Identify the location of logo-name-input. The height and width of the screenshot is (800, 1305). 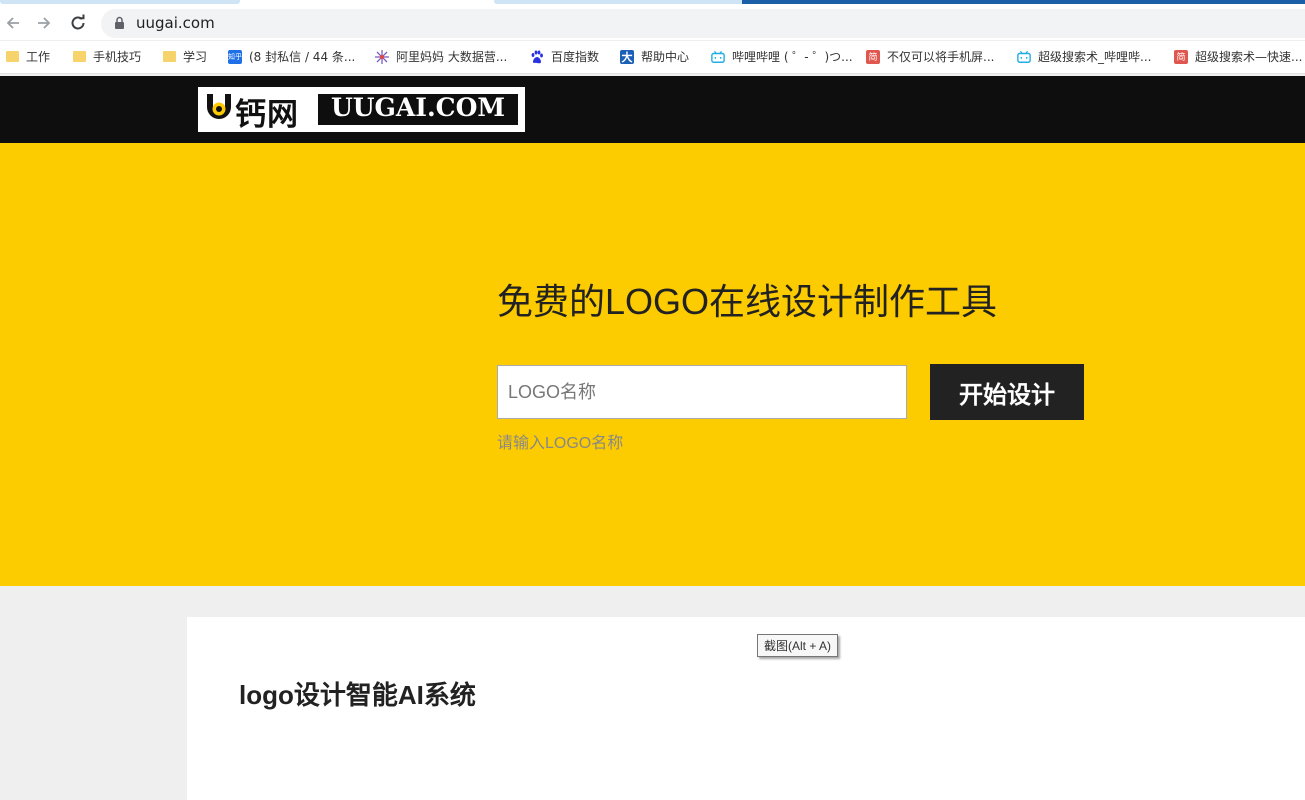
(702, 392).